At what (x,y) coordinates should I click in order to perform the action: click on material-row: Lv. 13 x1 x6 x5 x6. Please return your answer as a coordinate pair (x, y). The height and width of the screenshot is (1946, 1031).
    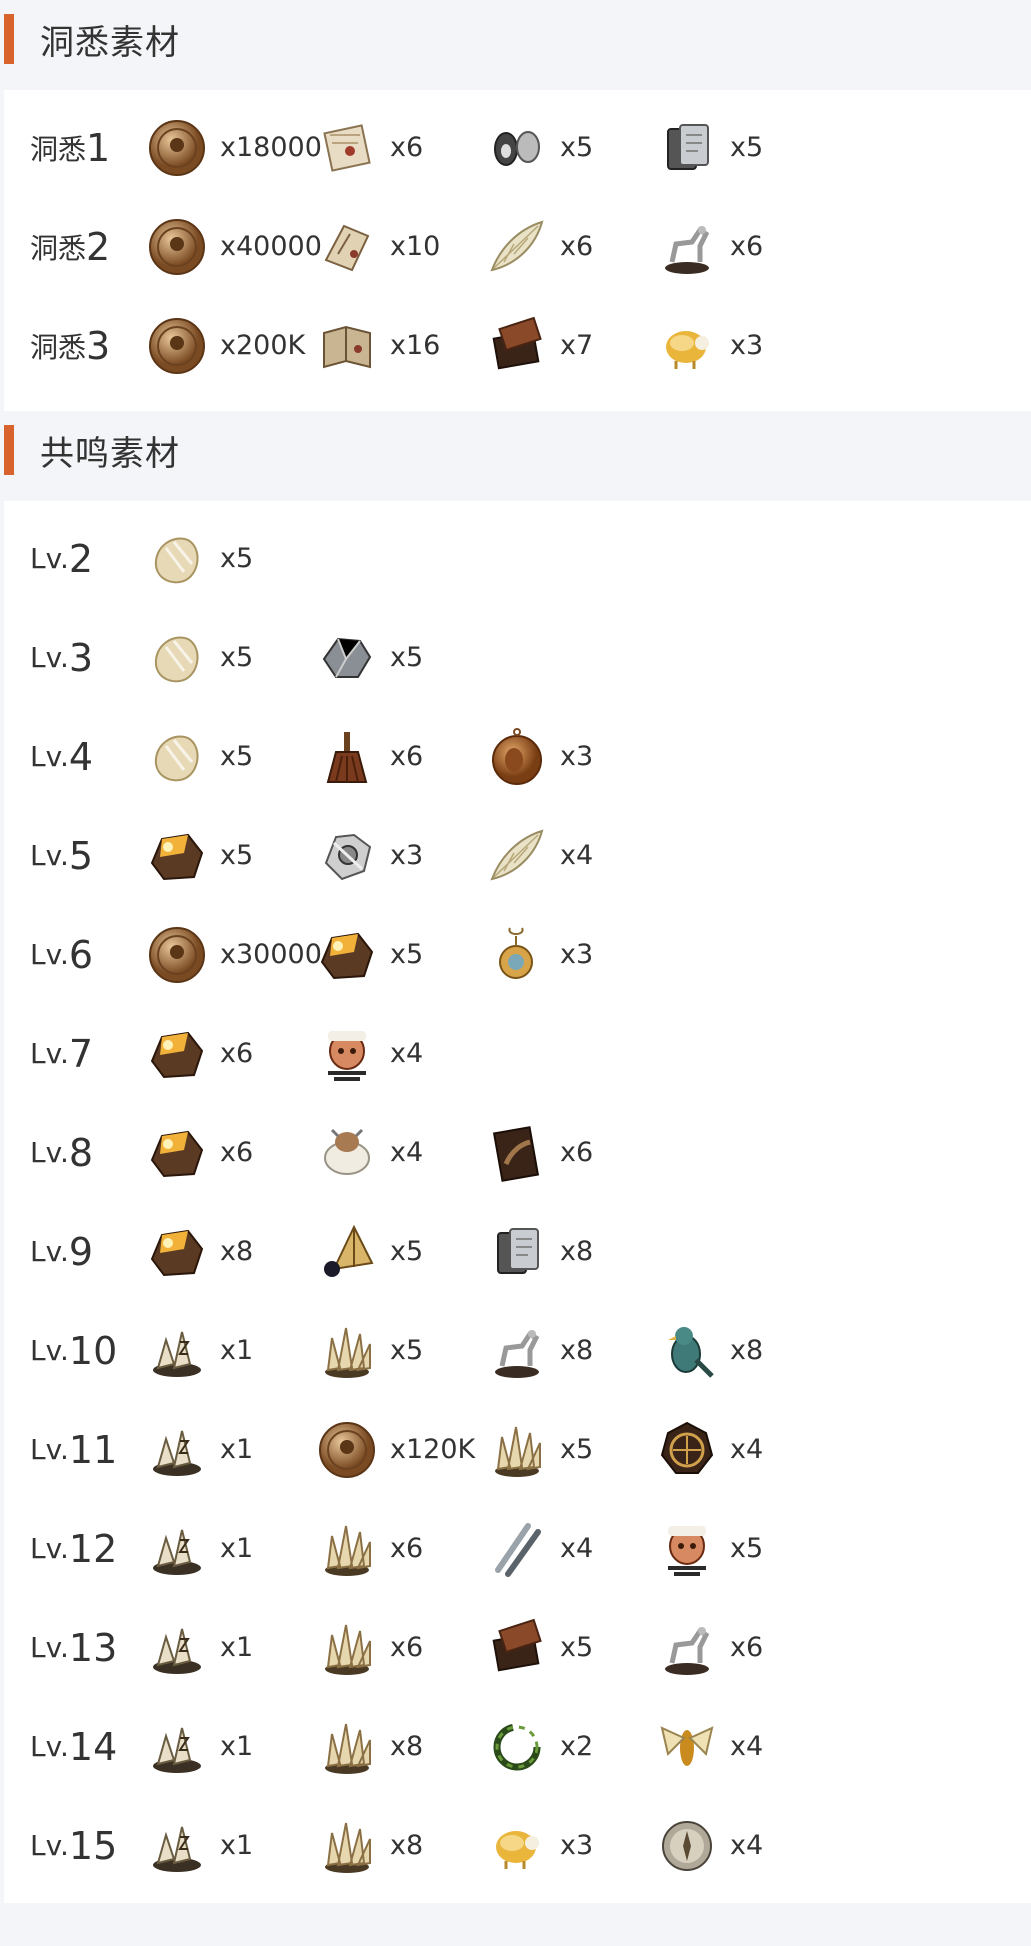
    Looking at the image, I should click on (517, 1647).